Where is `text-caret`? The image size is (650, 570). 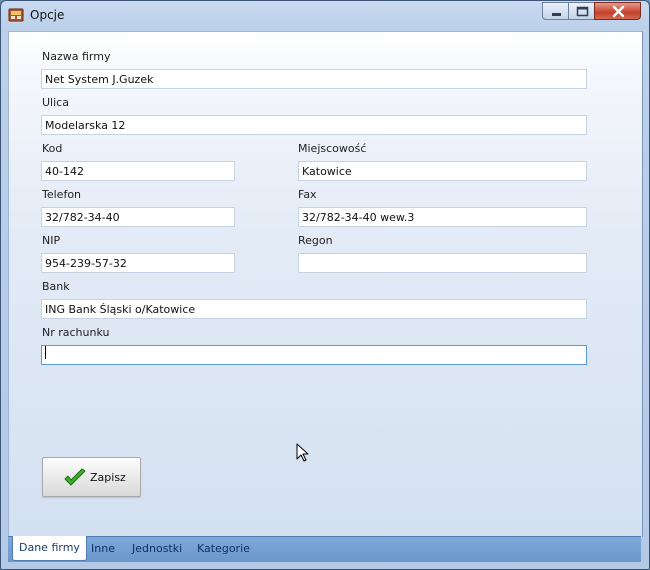 text-caret is located at coordinates (45, 352).